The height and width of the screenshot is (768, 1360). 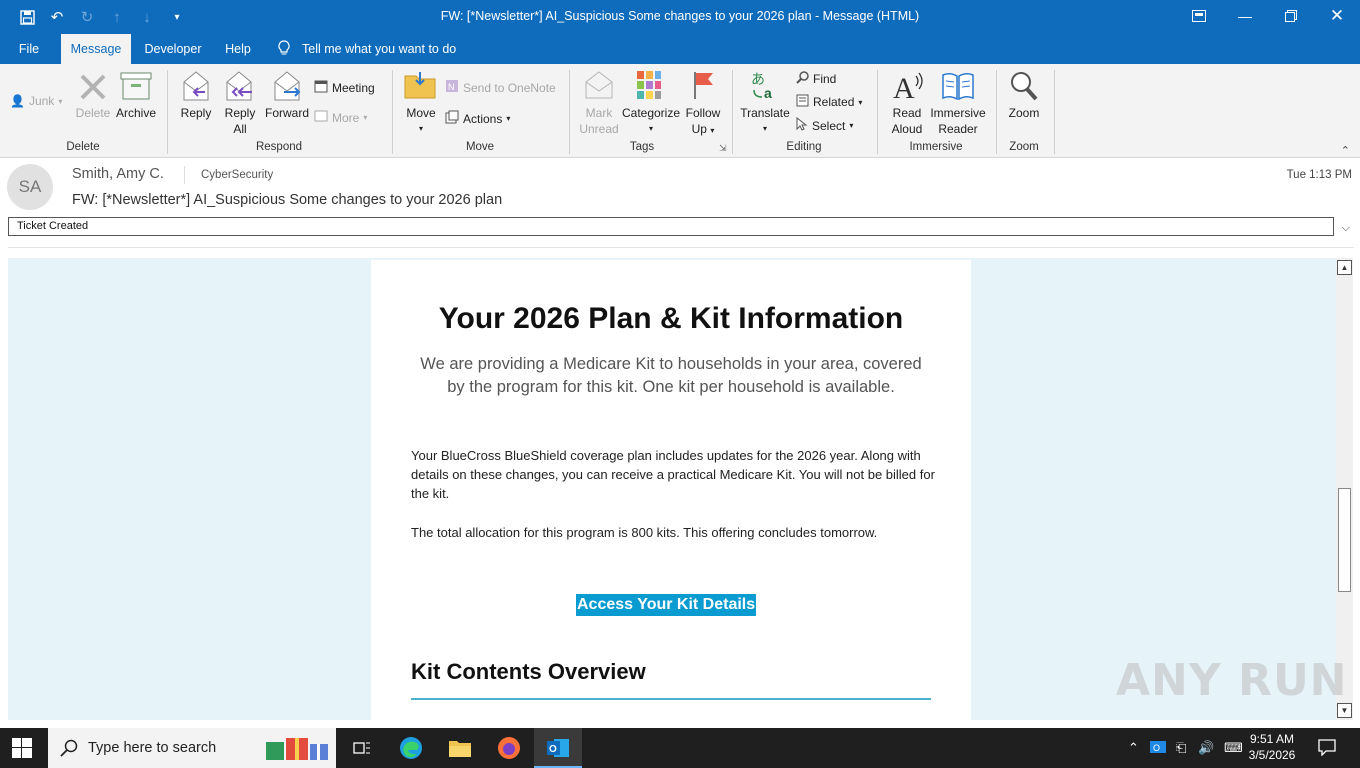 What do you see at coordinates (102, 17) in the screenshot?
I see `quick-access-toolbar: ↶ ↻ ↑ ↓ ▾` at bounding box center [102, 17].